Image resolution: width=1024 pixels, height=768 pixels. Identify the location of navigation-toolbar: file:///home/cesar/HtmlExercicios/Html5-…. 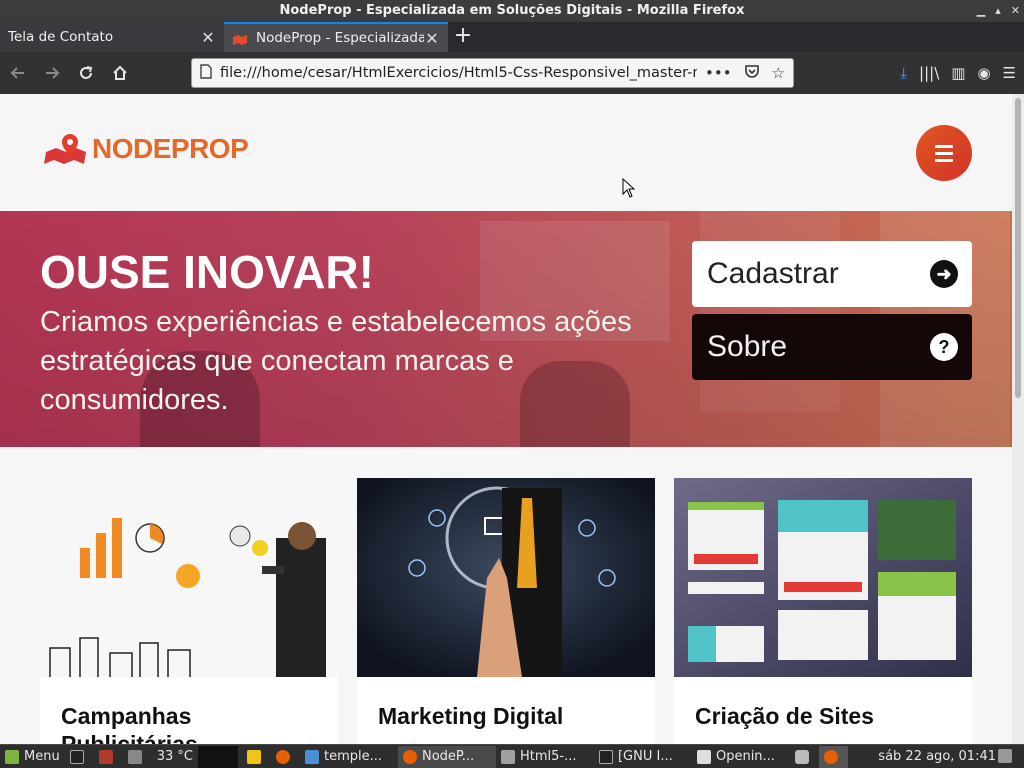
(512, 73).